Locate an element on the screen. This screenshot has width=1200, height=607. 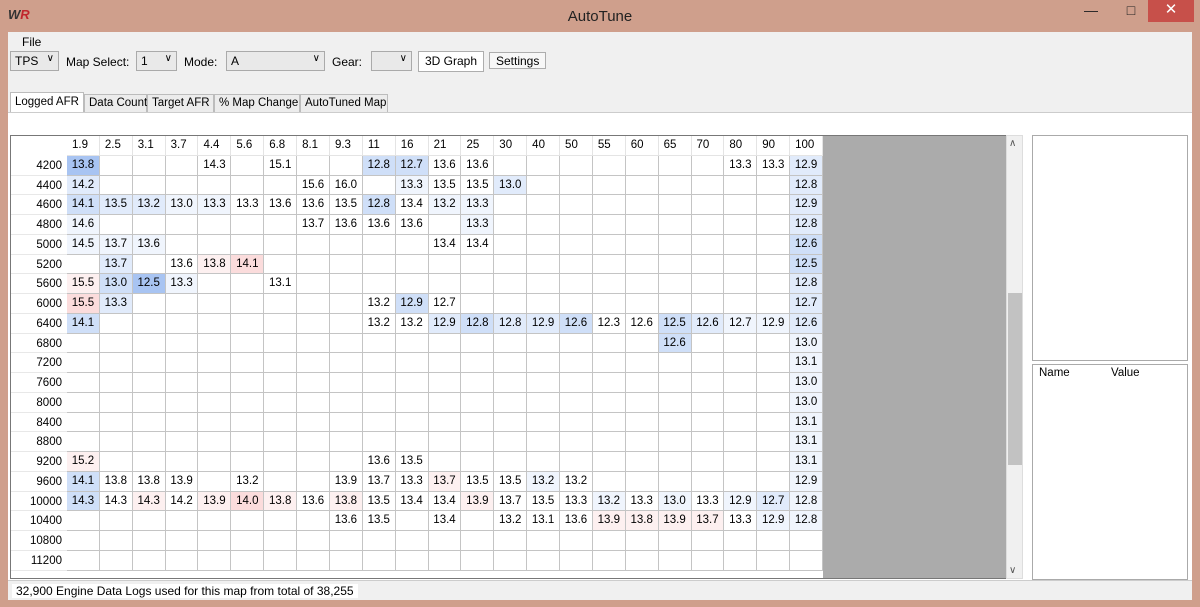
table-cell: 13.7 is located at coordinates (379, 481).